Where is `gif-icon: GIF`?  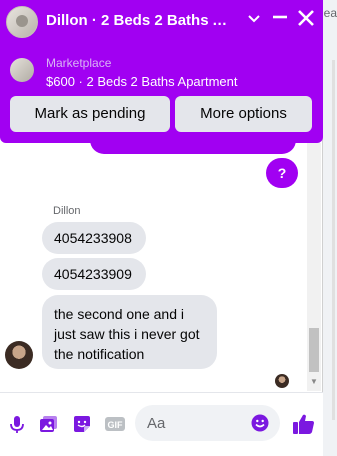
gif-icon: GIF is located at coordinates (115, 424).